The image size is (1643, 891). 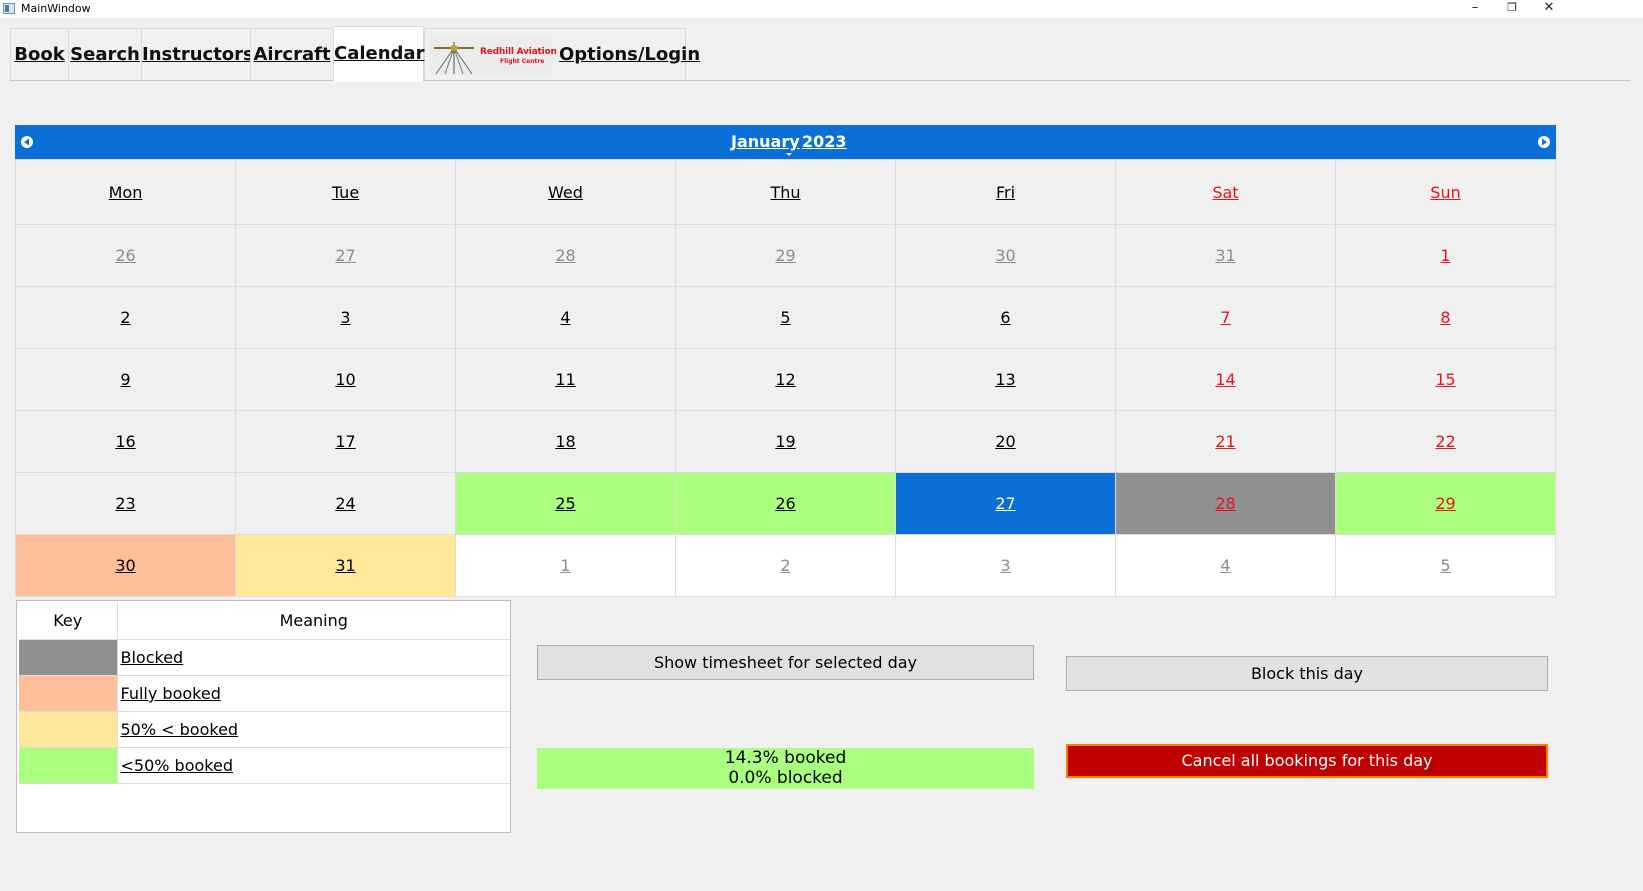 What do you see at coordinates (313, 657) in the screenshot?
I see `key-meaning: Blocked` at bounding box center [313, 657].